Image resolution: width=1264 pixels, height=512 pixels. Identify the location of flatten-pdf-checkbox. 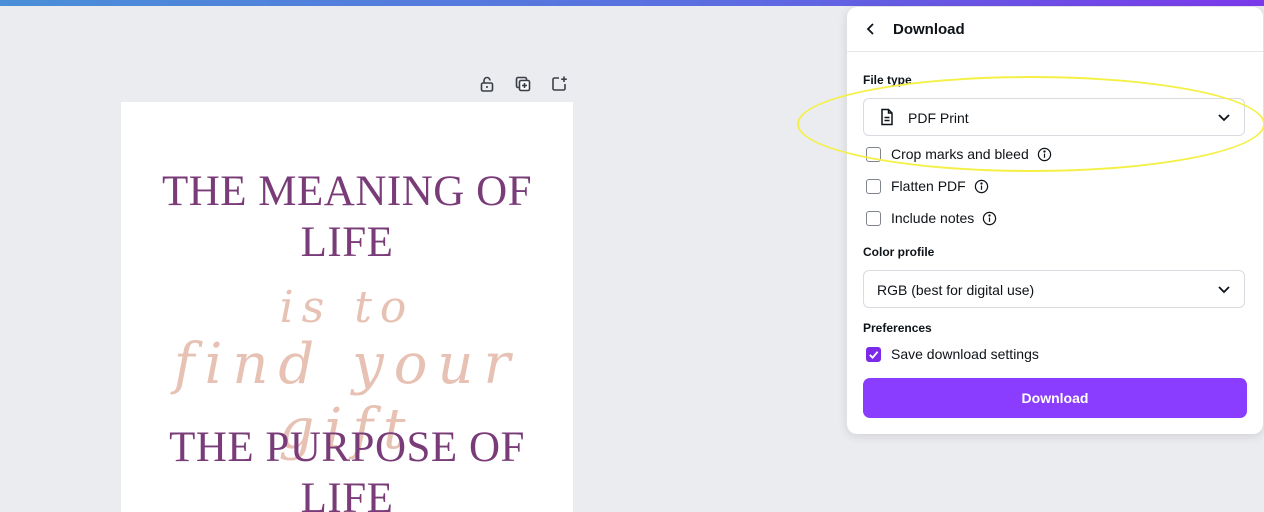
(873, 186).